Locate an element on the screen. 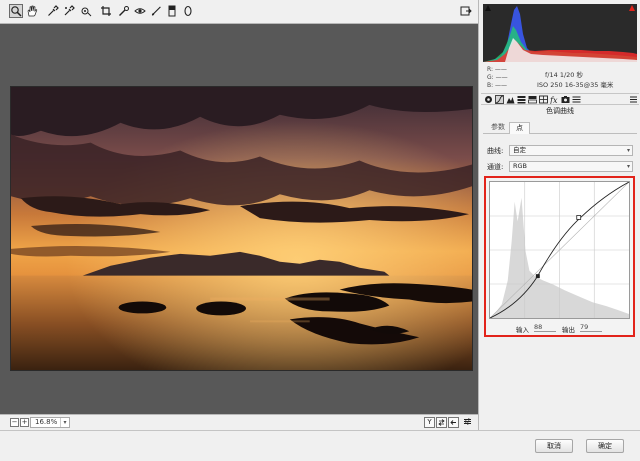  blue-readout: B: —— is located at coordinates (497, 85).